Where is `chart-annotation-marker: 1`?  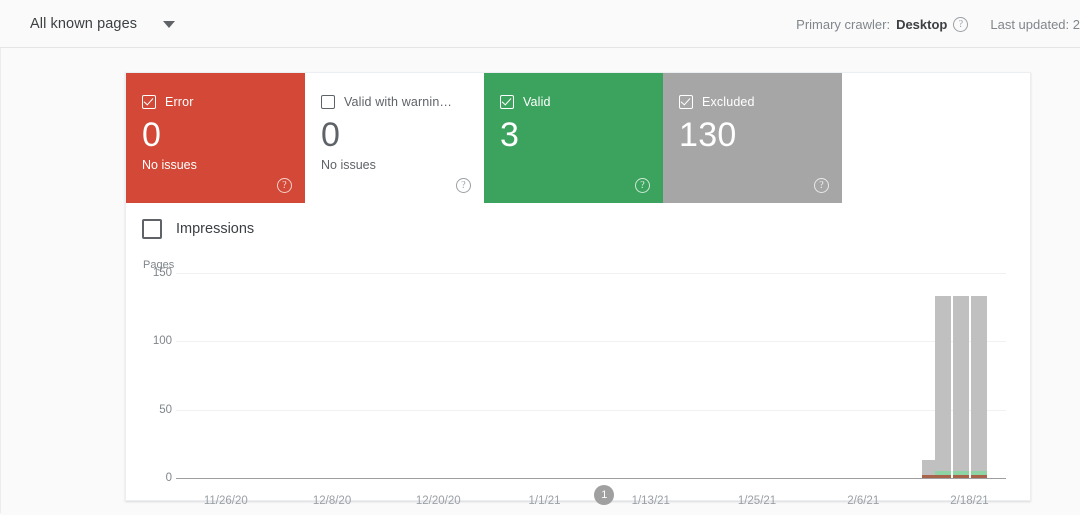 chart-annotation-marker: 1 is located at coordinates (604, 495).